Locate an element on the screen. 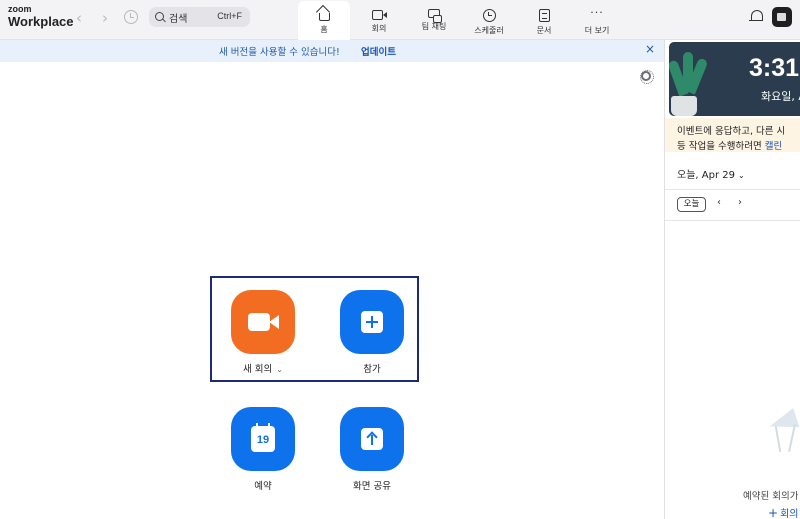 This screenshot has width=800, height=519. update-banner: 새 버전을 사용할 수 있습니다! 업데이트 × is located at coordinates (332, 51).